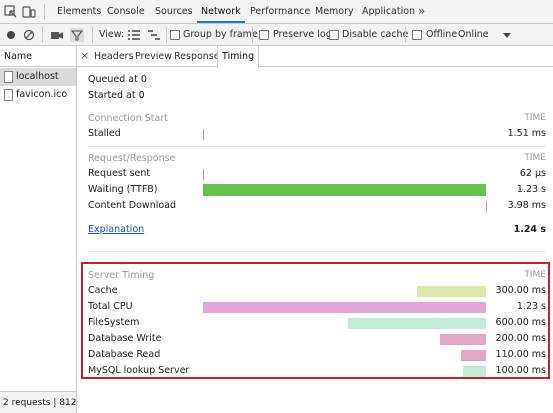 This screenshot has width=553, height=413. I want to click on server-timing-label: MySQL lookup Server, so click(139, 370).